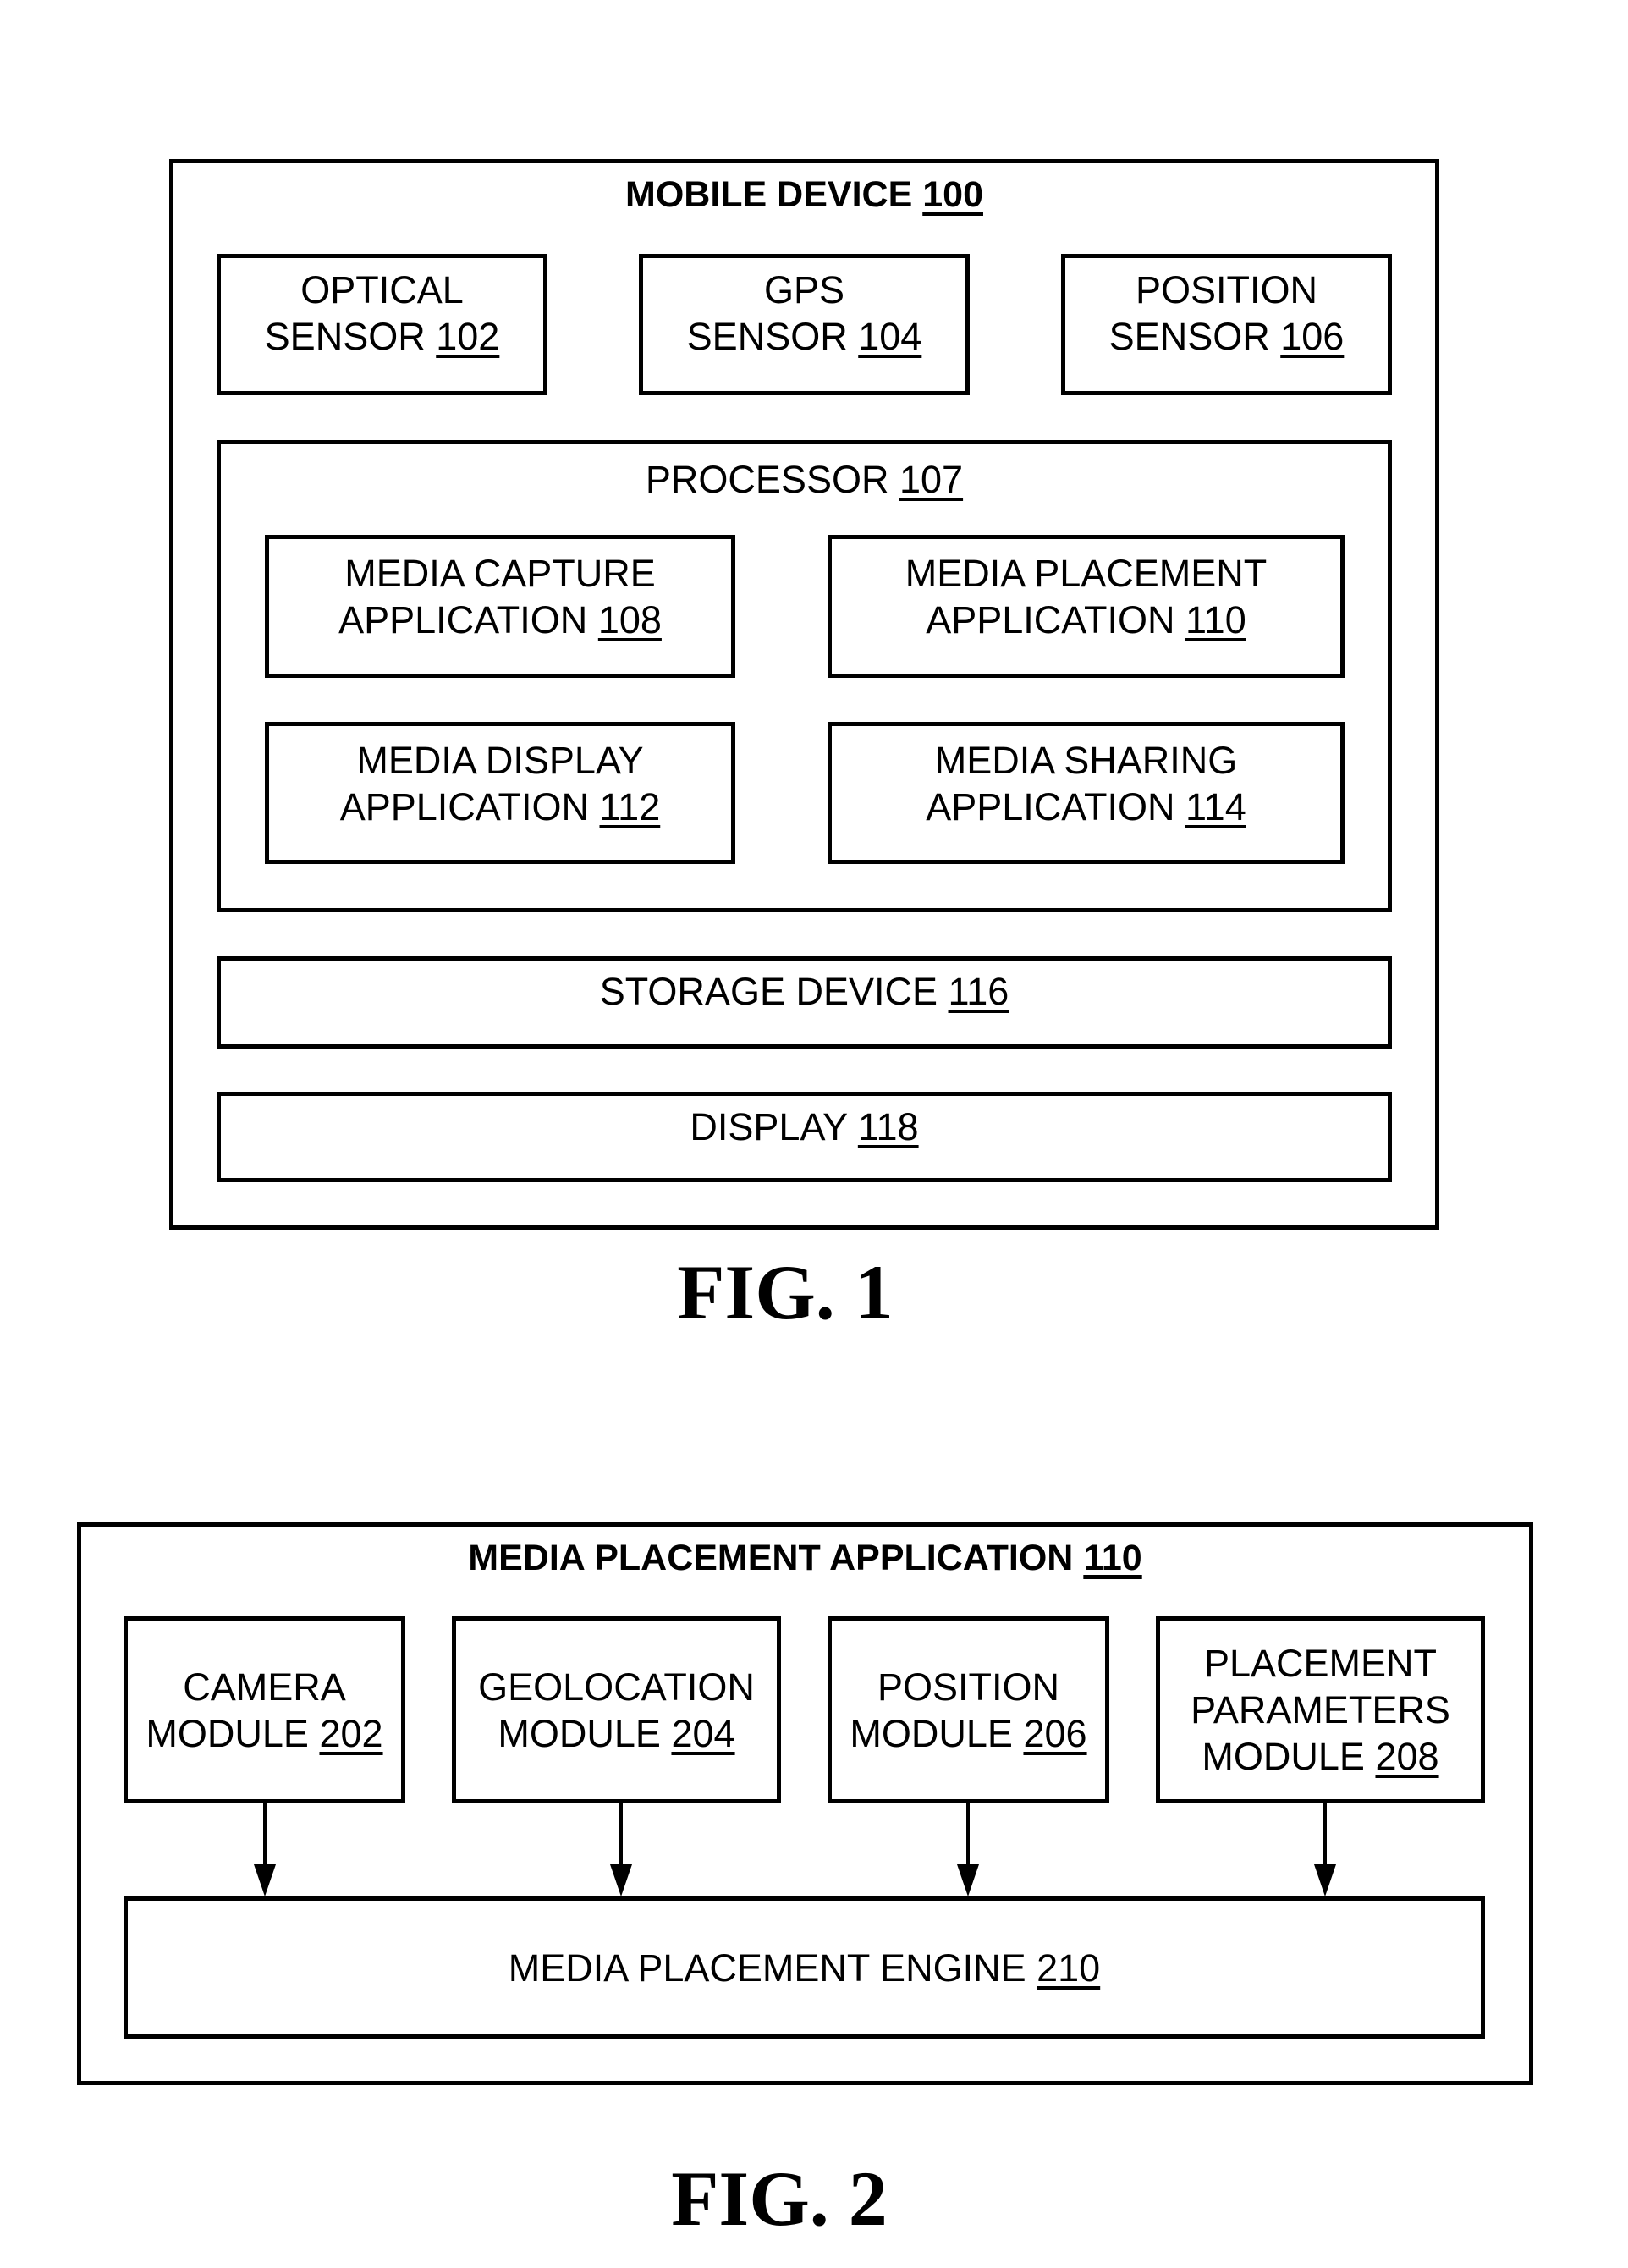 The width and height of the screenshot is (1628, 2268). What do you see at coordinates (621, 1849) in the screenshot?
I see `arrow-geolocation-to-engine` at bounding box center [621, 1849].